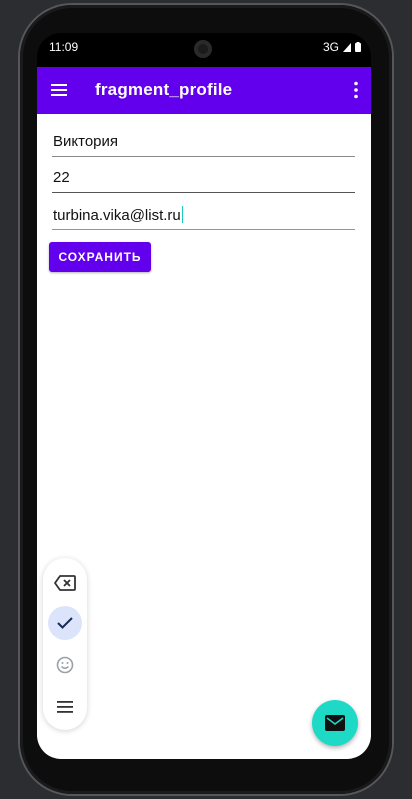  I want to click on status-bar: 11:09 3G, so click(204, 50).